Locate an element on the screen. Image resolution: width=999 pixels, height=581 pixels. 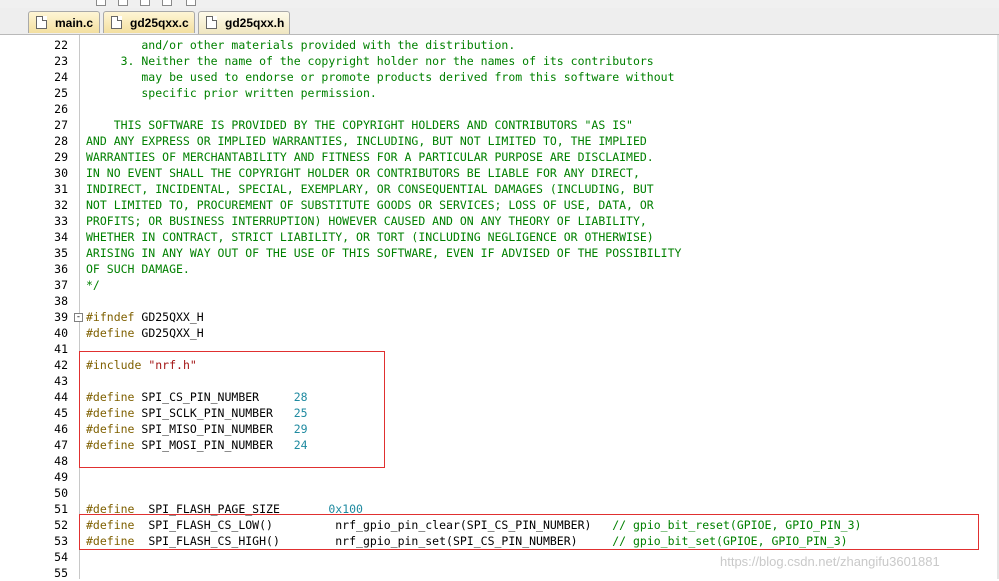
fold-toggle-icon: - is located at coordinates (78, 317).